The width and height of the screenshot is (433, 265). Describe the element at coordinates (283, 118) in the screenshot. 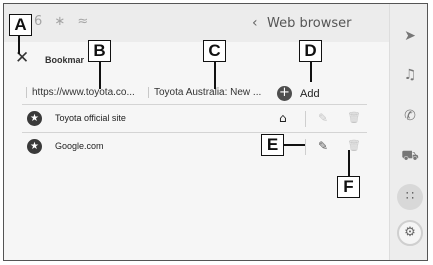

I see `home-icon: ⌂` at that location.